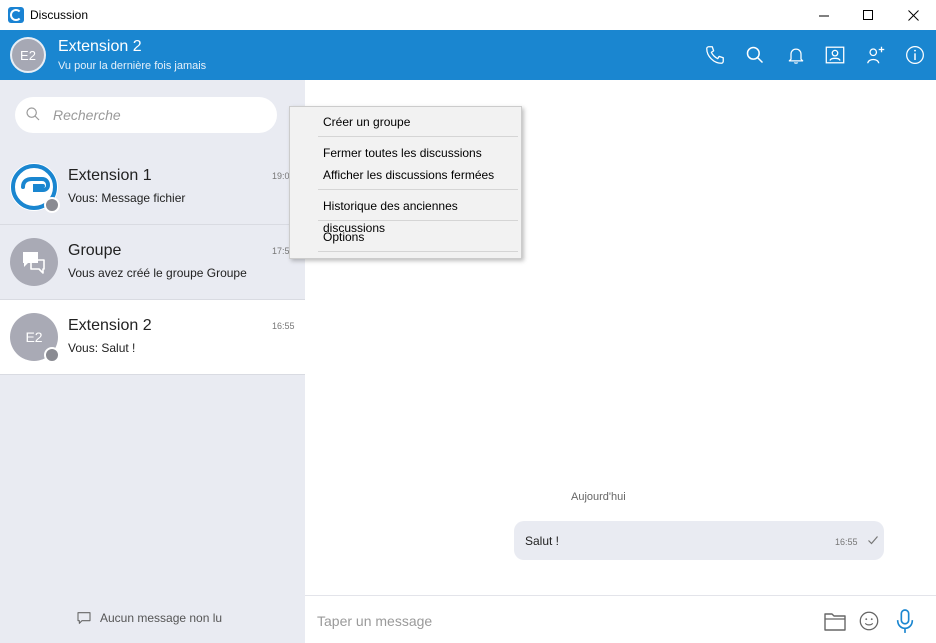 Image resolution: width=936 pixels, height=643 pixels. I want to click on message-composer, so click(620, 619).